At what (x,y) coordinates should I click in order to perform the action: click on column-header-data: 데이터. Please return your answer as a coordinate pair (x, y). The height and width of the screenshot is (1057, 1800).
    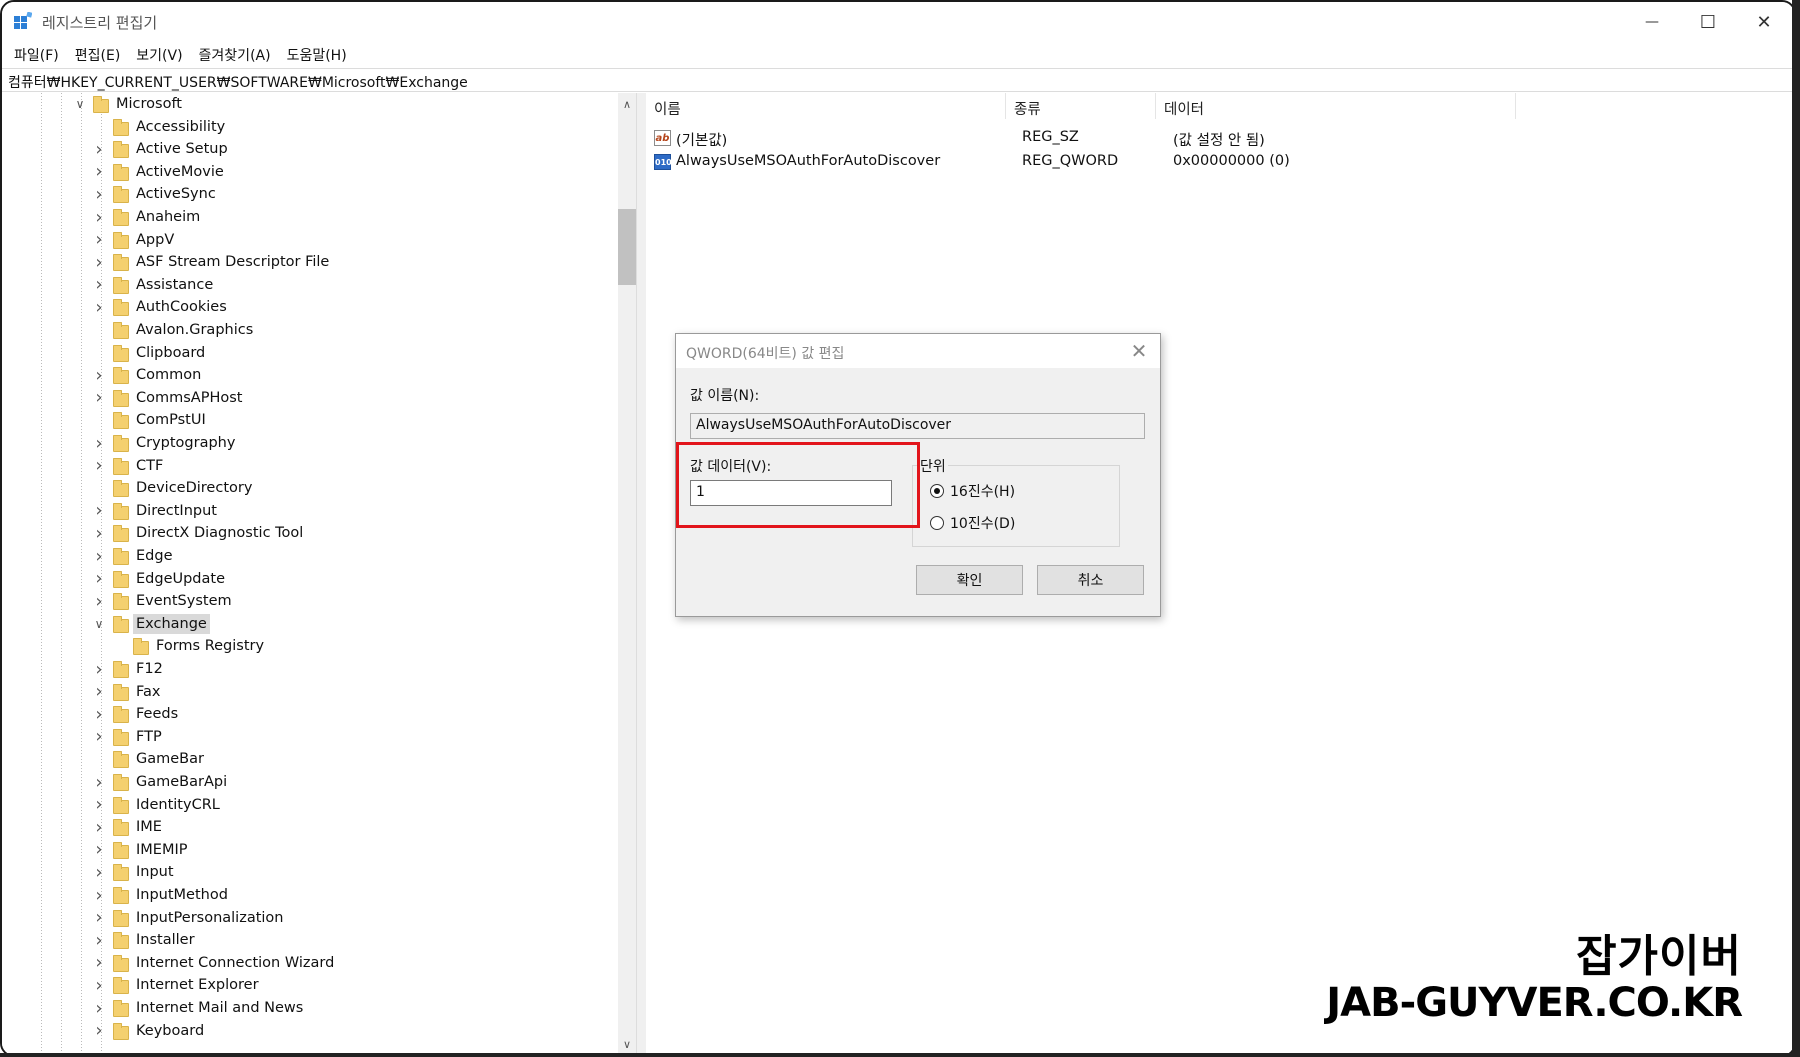
    Looking at the image, I should click on (1336, 106).